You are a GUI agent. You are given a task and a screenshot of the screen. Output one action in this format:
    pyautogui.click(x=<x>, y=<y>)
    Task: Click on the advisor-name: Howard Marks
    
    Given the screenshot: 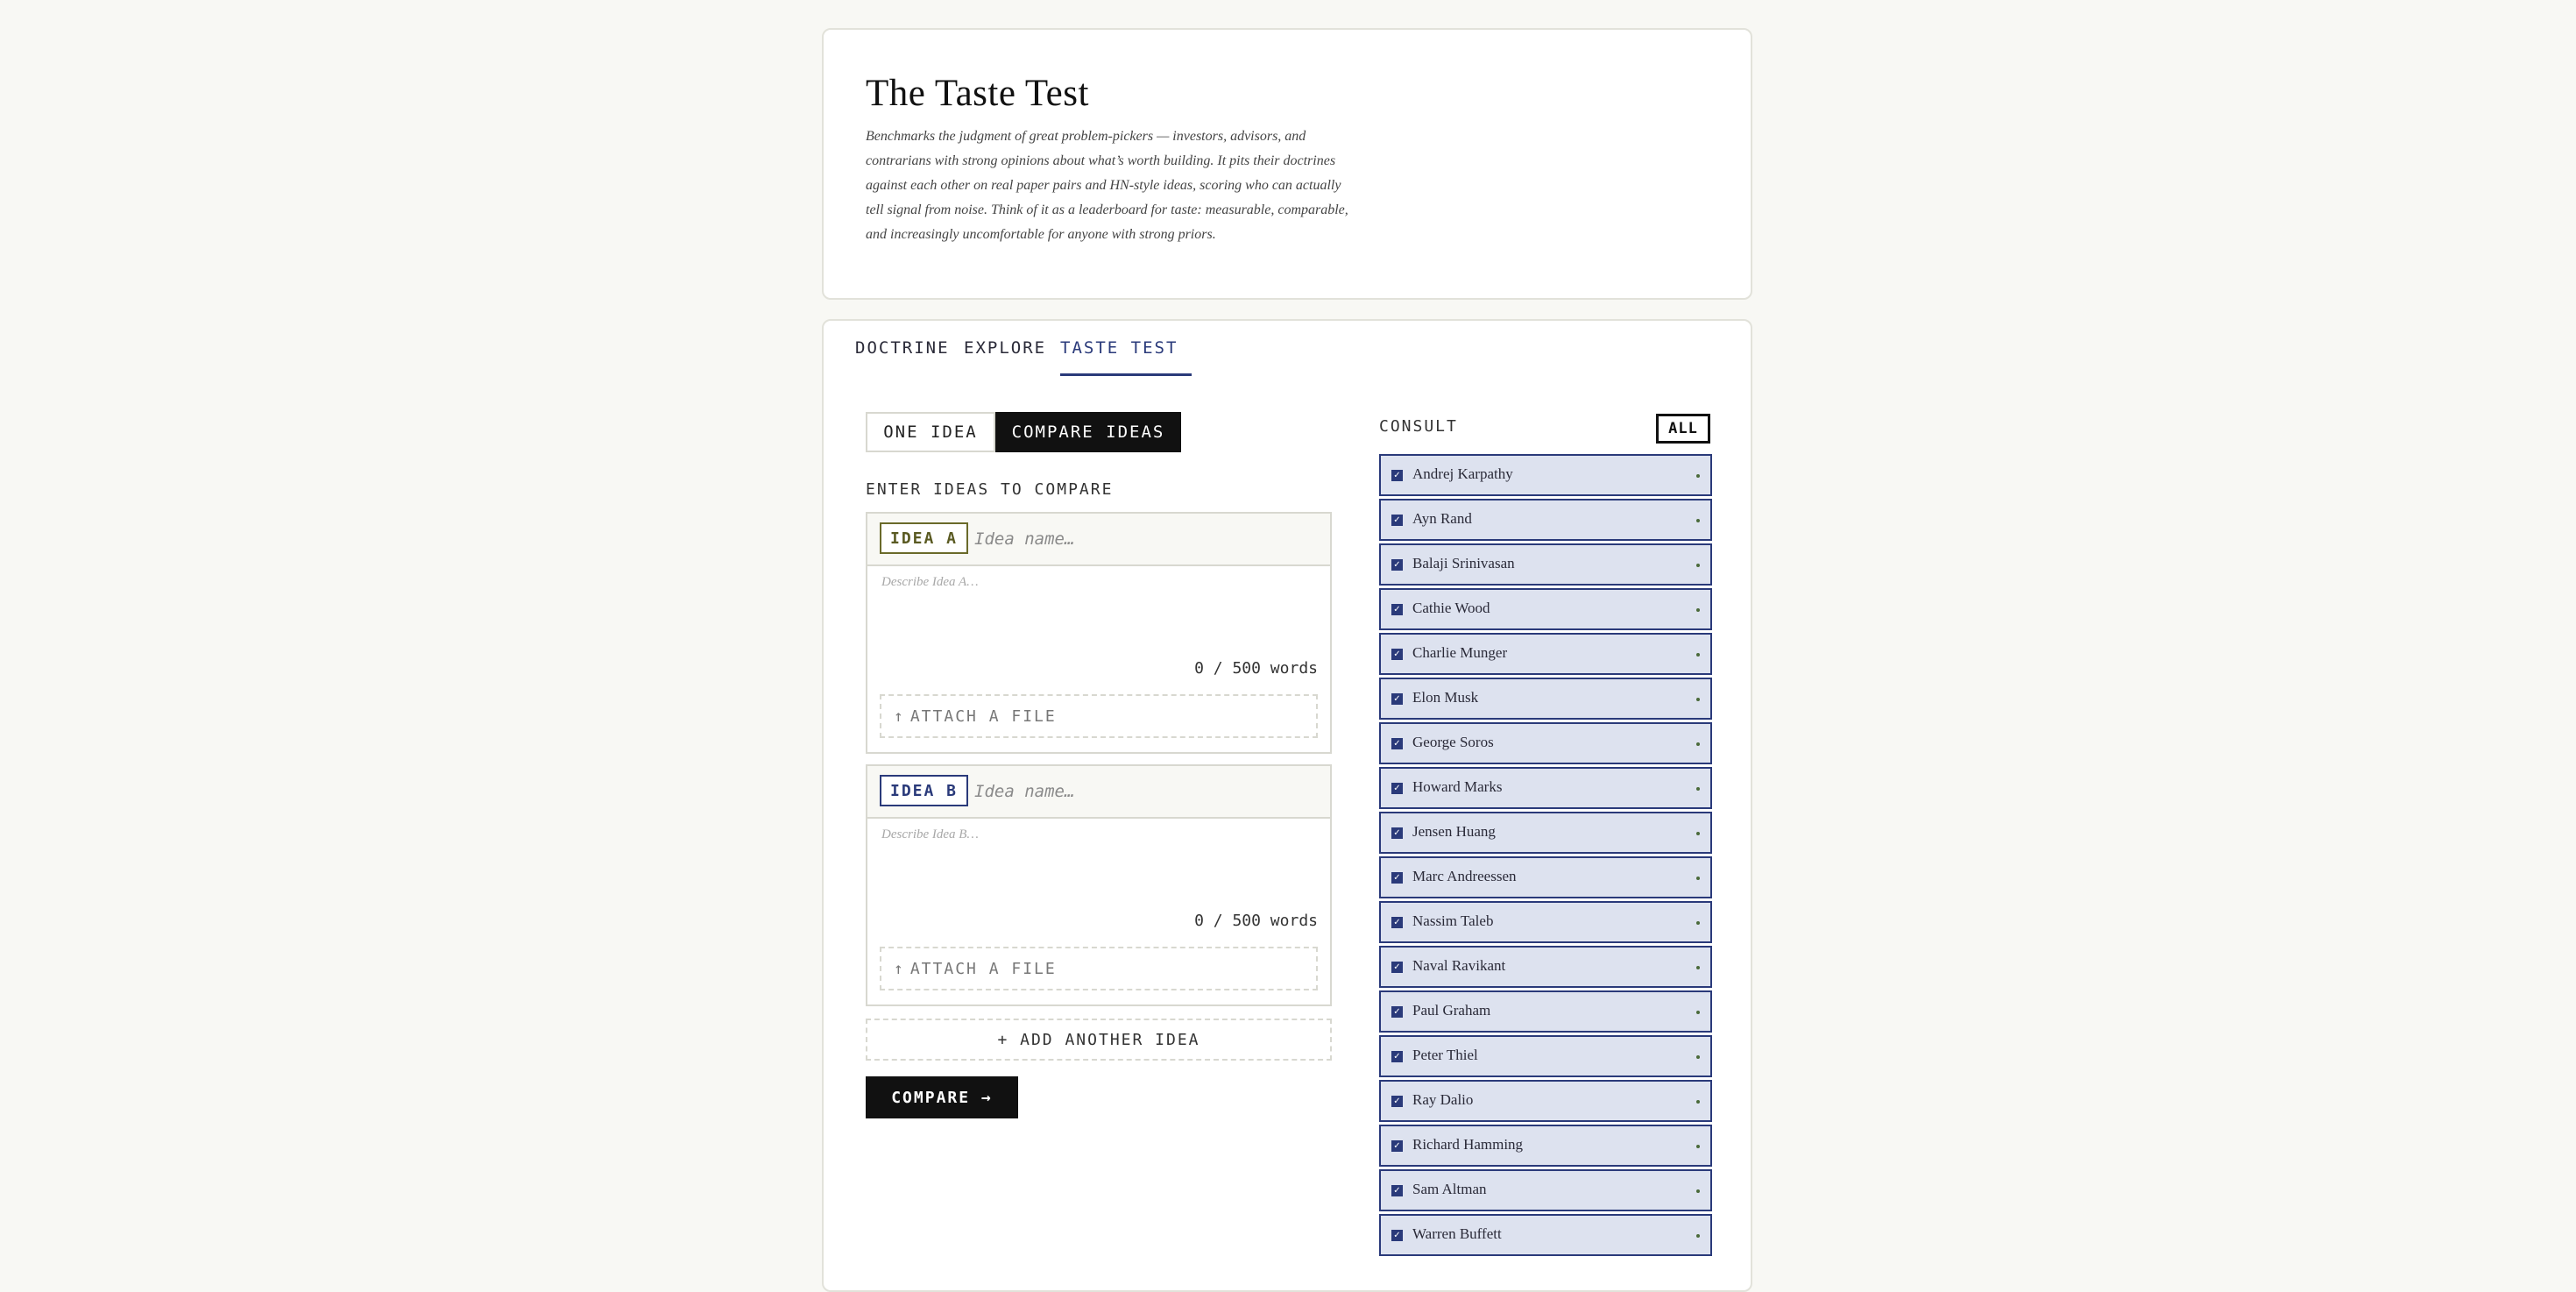 What is the action you would take?
    pyautogui.click(x=1457, y=786)
    